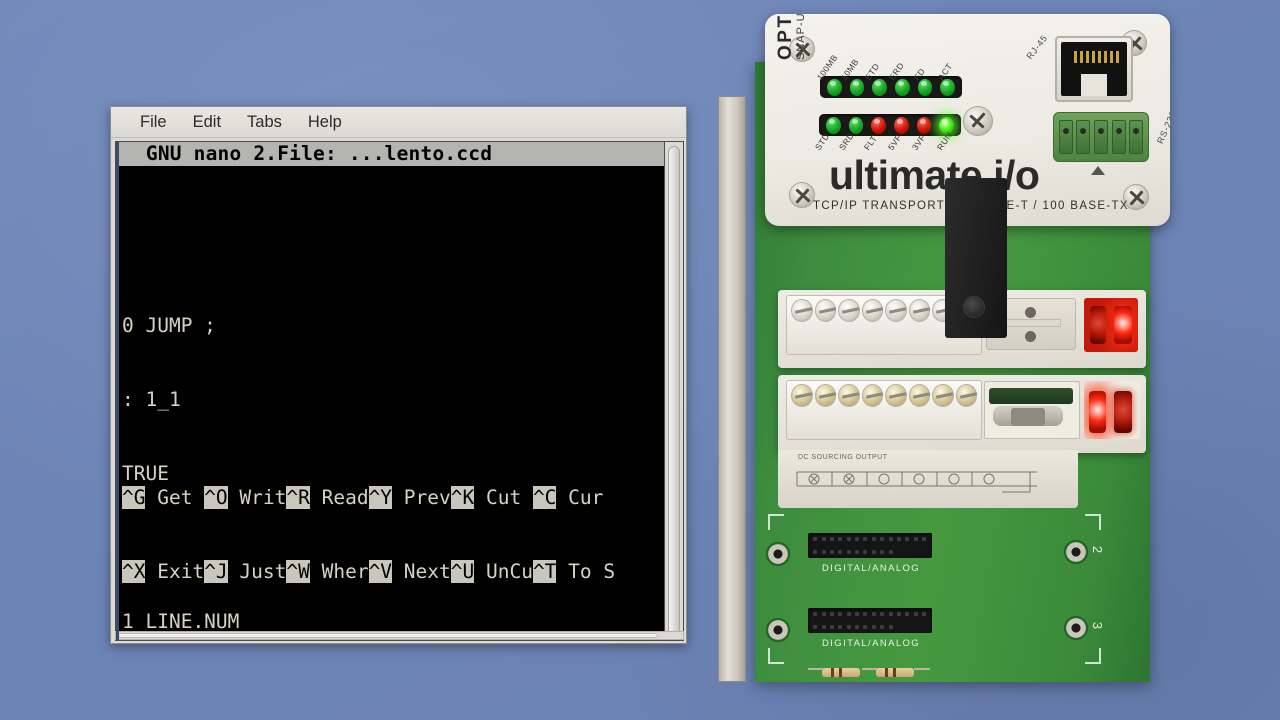 The width and height of the screenshot is (1280, 720). Describe the element at coordinates (580, 497) in the screenshot. I see `shortcut-label-curpos: Cur` at that location.